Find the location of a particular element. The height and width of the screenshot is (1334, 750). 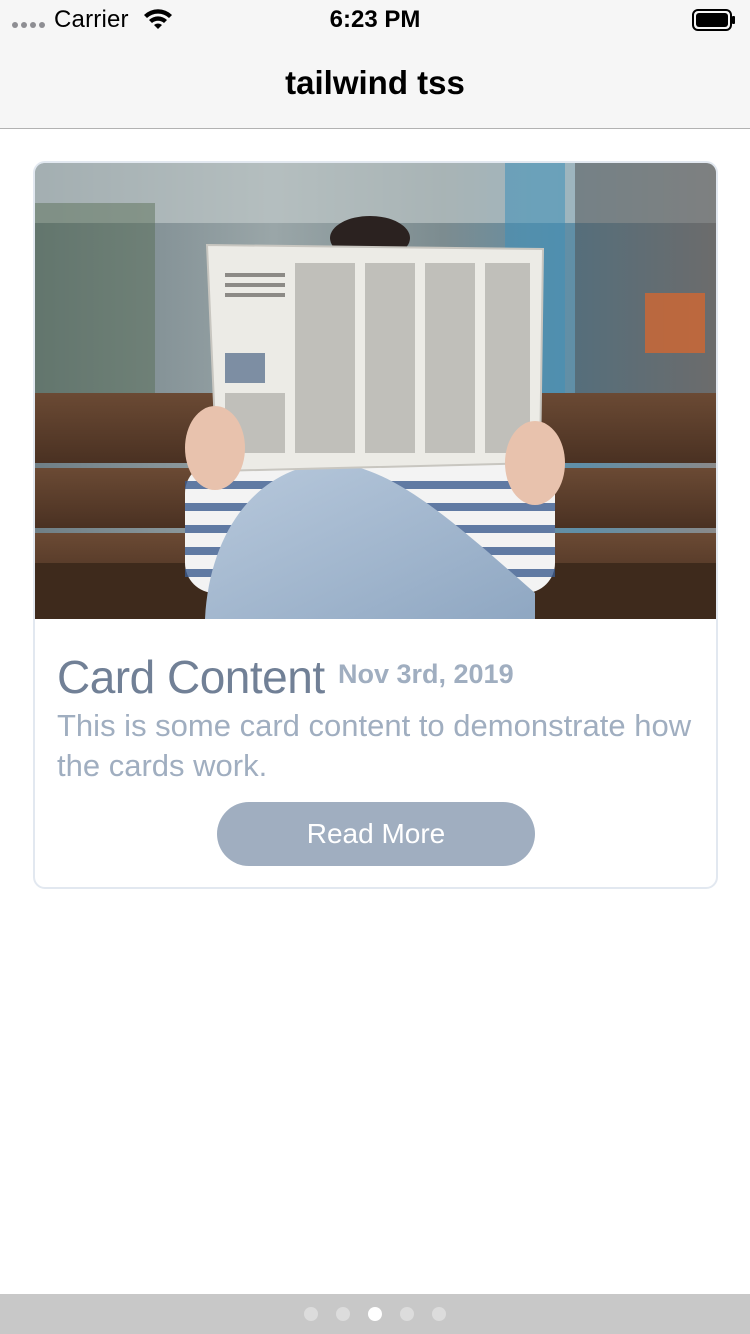

card-title: Card Content is located at coordinates (191, 677).